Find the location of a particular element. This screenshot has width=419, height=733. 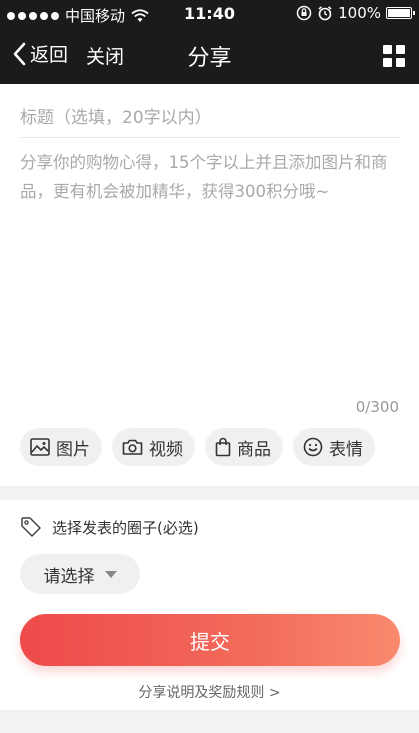

camera-icon is located at coordinates (132, 447).